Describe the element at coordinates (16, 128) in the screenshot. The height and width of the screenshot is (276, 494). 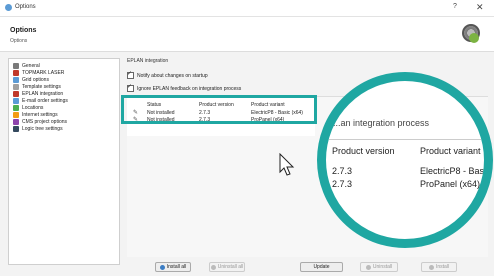
I see `logic-tree-icon` at that location.